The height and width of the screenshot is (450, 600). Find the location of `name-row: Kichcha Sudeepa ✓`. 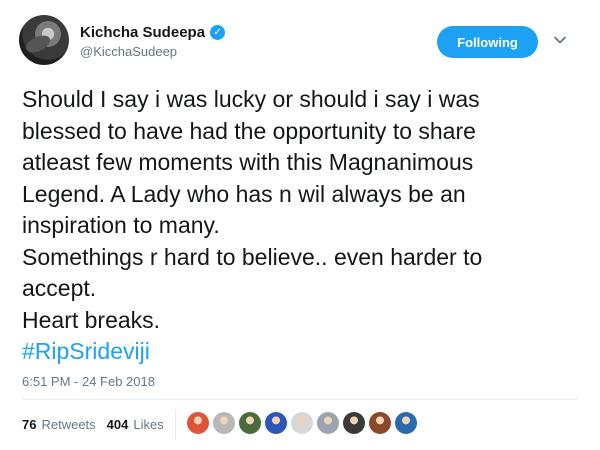

name-row: Kichcha Sudeepa ✓ is located at coordinates (153, 32).